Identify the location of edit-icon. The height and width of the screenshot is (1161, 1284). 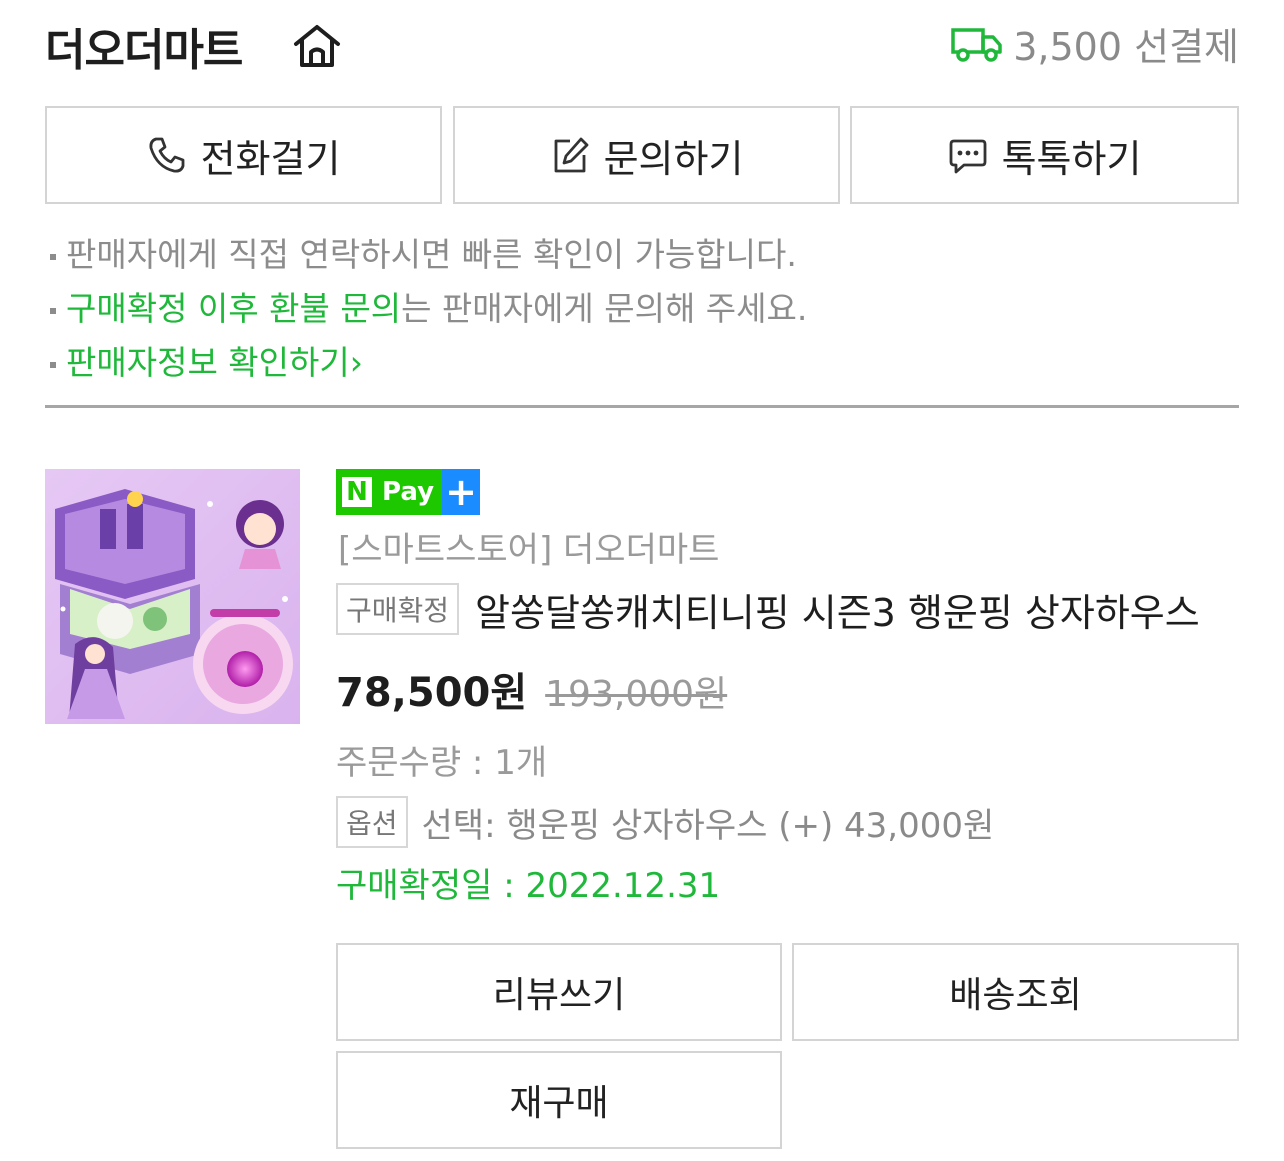
(571, 155).